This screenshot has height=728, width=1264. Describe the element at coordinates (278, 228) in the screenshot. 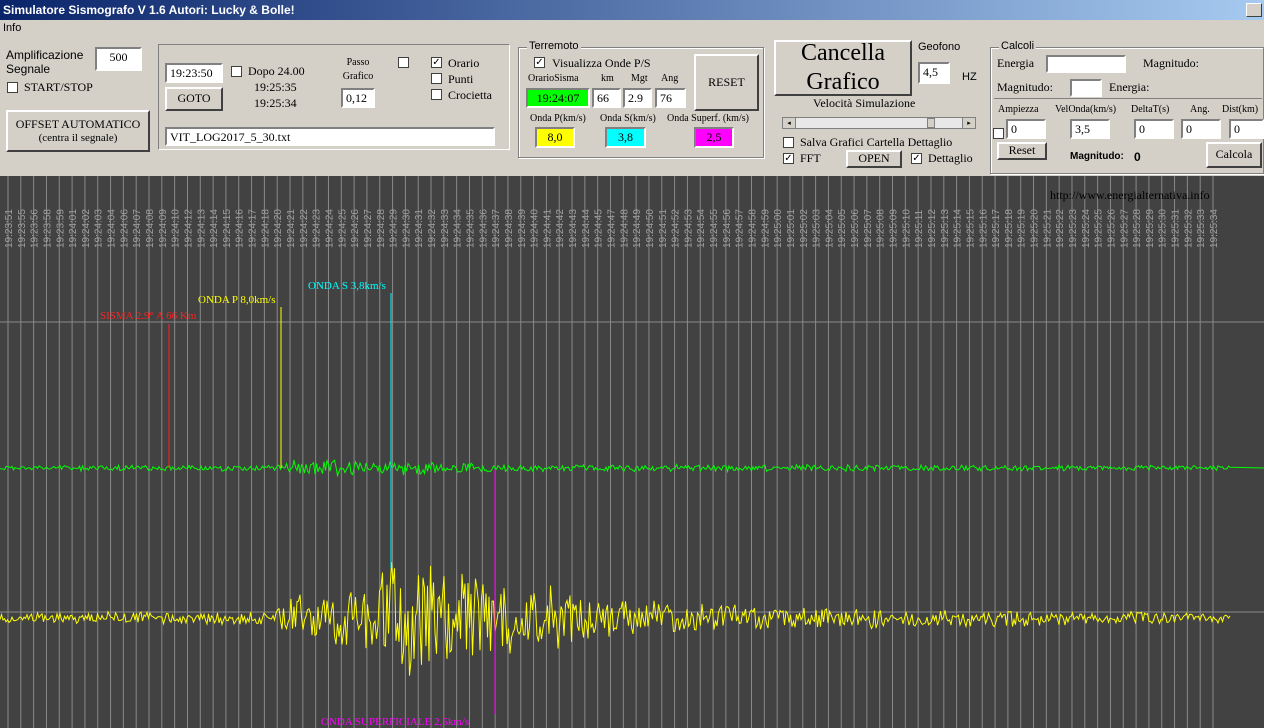

I see `time-tick-label: 19:24:20` at that location.